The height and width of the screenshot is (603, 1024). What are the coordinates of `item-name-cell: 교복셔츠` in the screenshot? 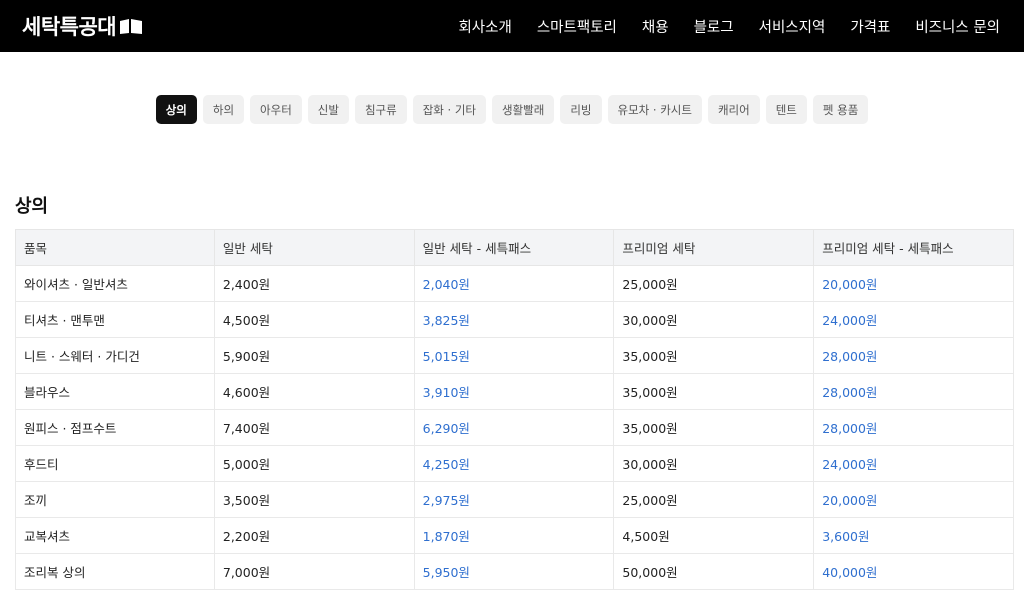 It's located at (115, 535).